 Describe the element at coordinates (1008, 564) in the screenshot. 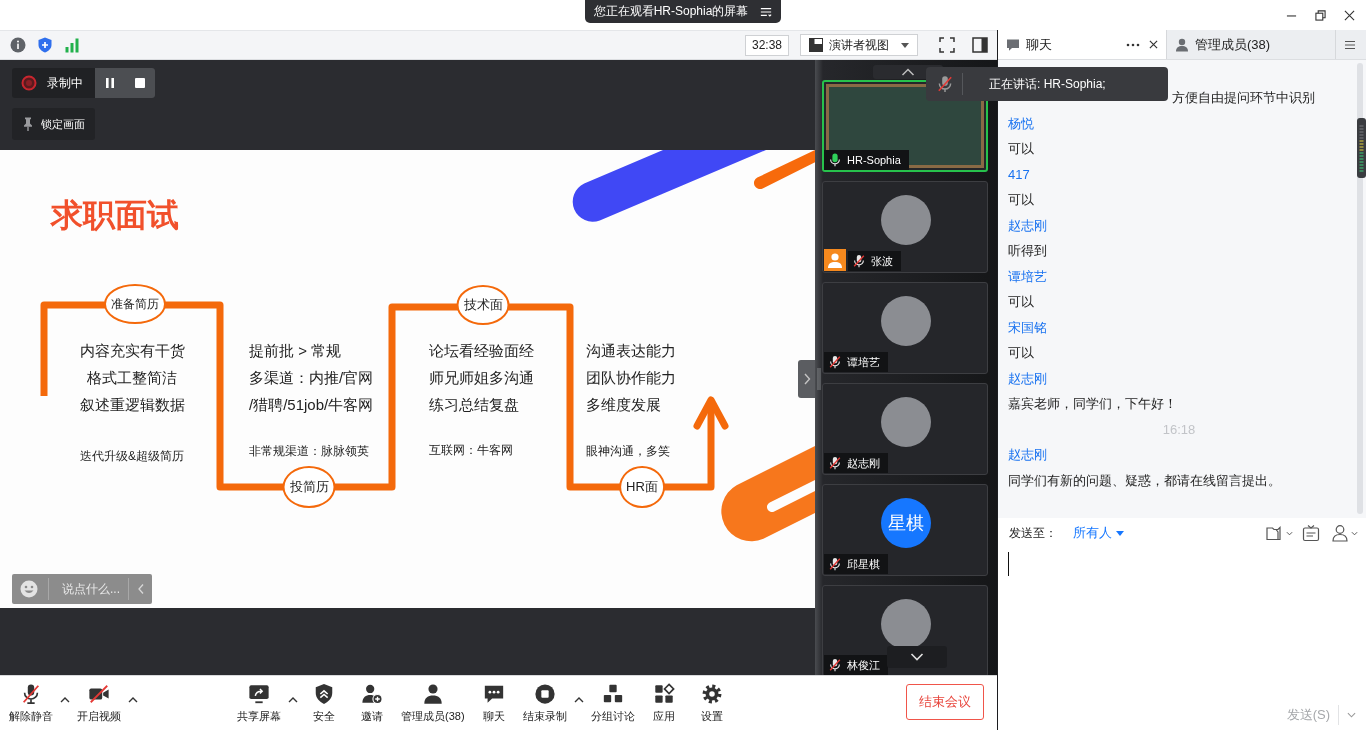

I see `text-cursor` at that location.